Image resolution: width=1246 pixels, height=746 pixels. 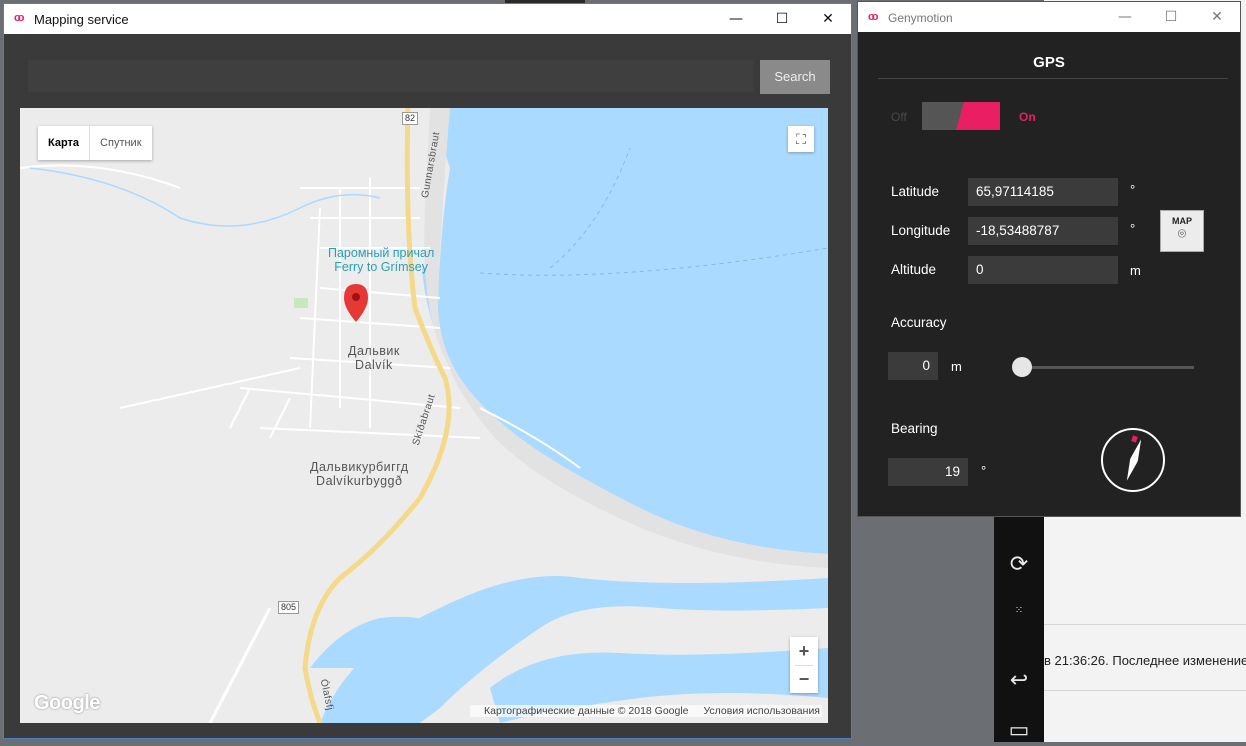 What do you see at coordinates (761, 711) in the screenshot?
I see `terms-link: Условия использования` at bounding box center [761, 711].